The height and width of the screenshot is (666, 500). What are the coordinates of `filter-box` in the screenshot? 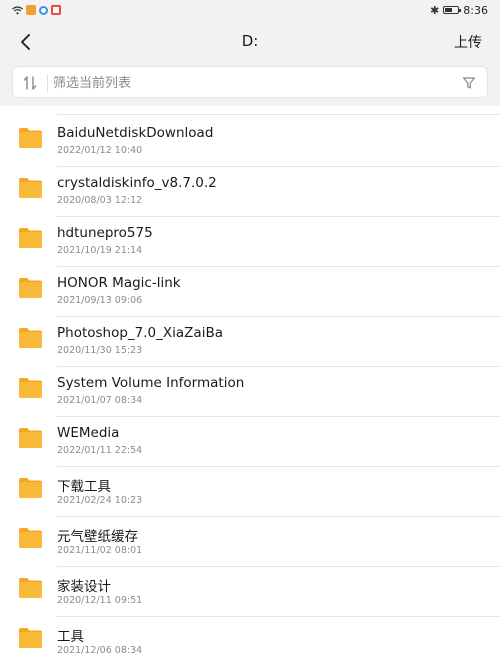 It's located at (250, 82).